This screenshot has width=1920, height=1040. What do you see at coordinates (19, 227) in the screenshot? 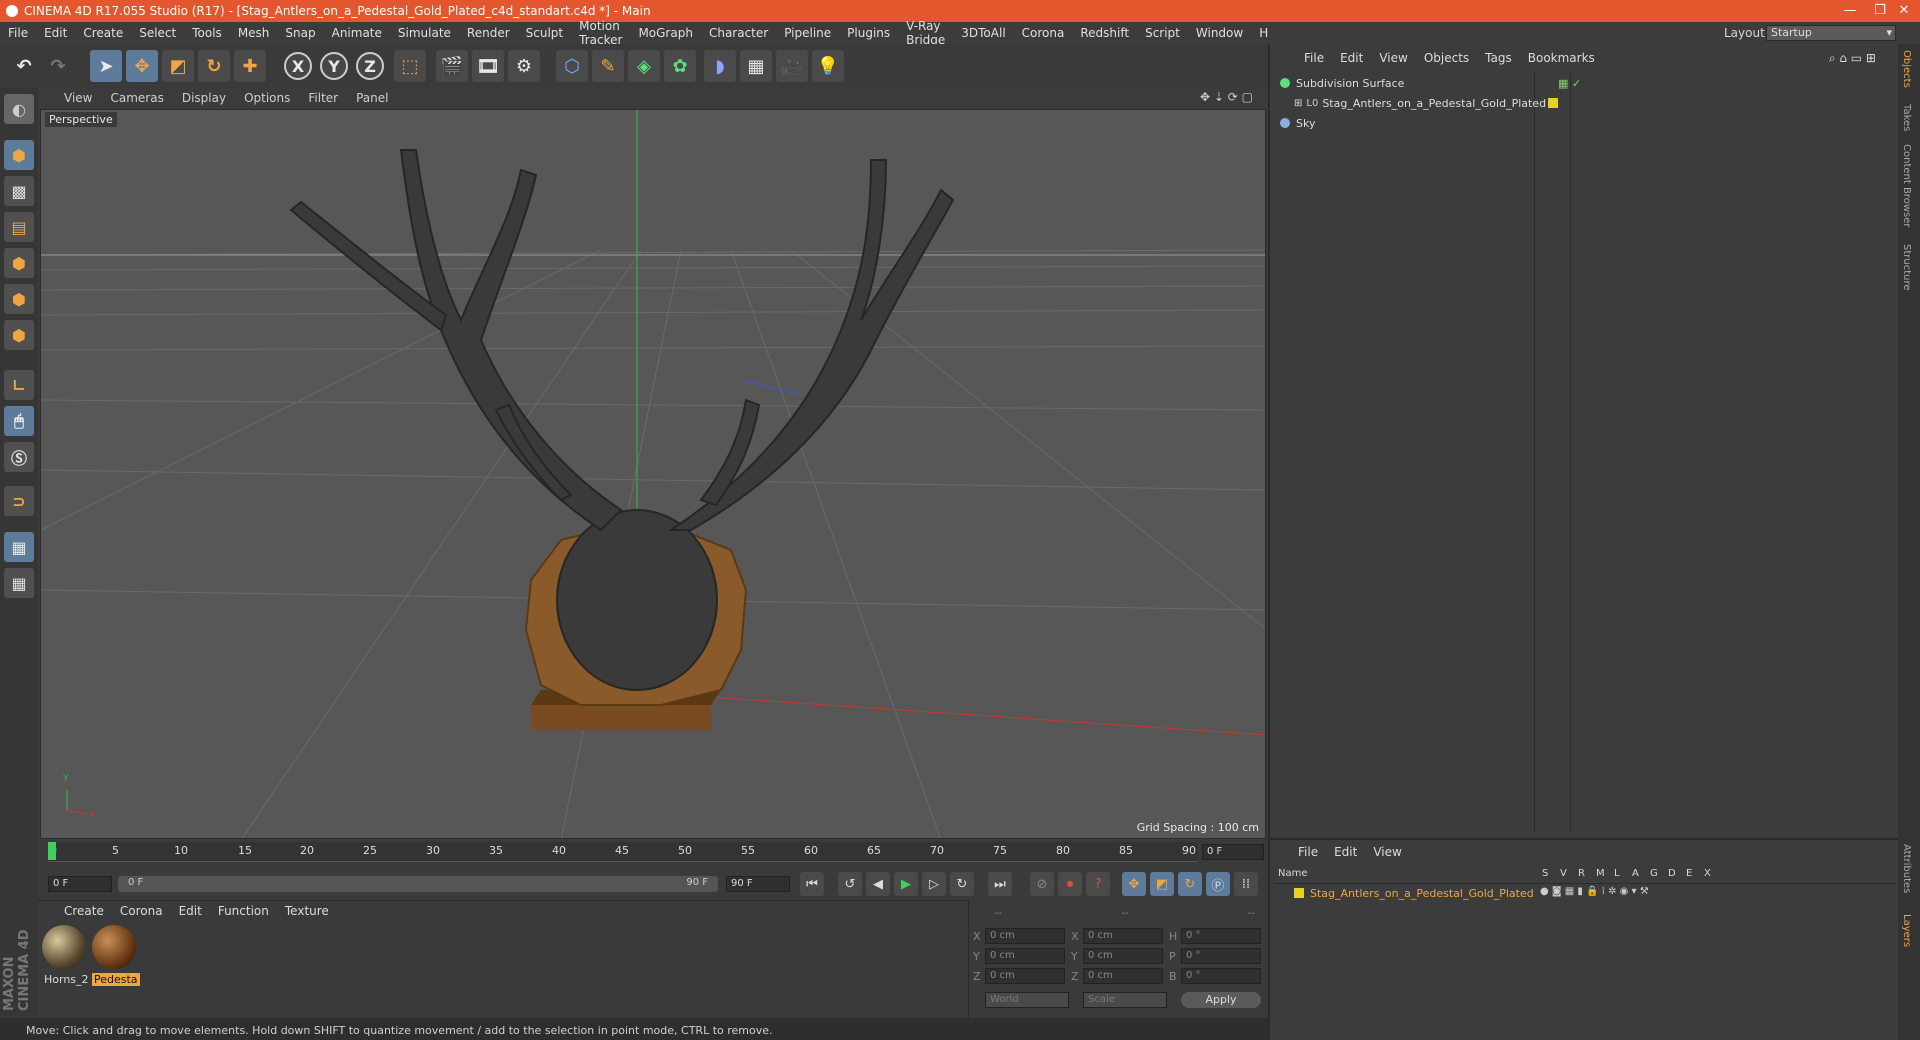
I see `workplane-mode-icon: ▤` at bounding box center [19, 227].